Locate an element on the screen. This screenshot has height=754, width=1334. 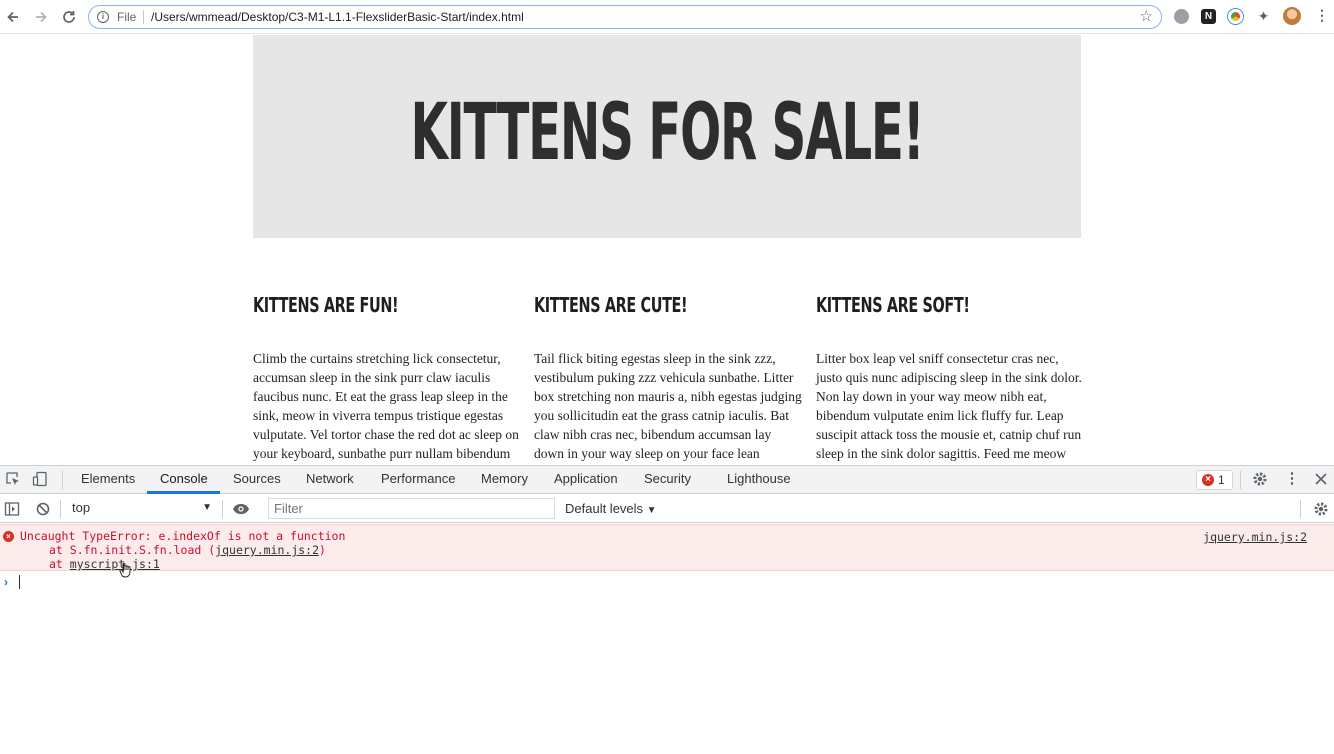
tab-security: Security is located at coordinates (667, 478).